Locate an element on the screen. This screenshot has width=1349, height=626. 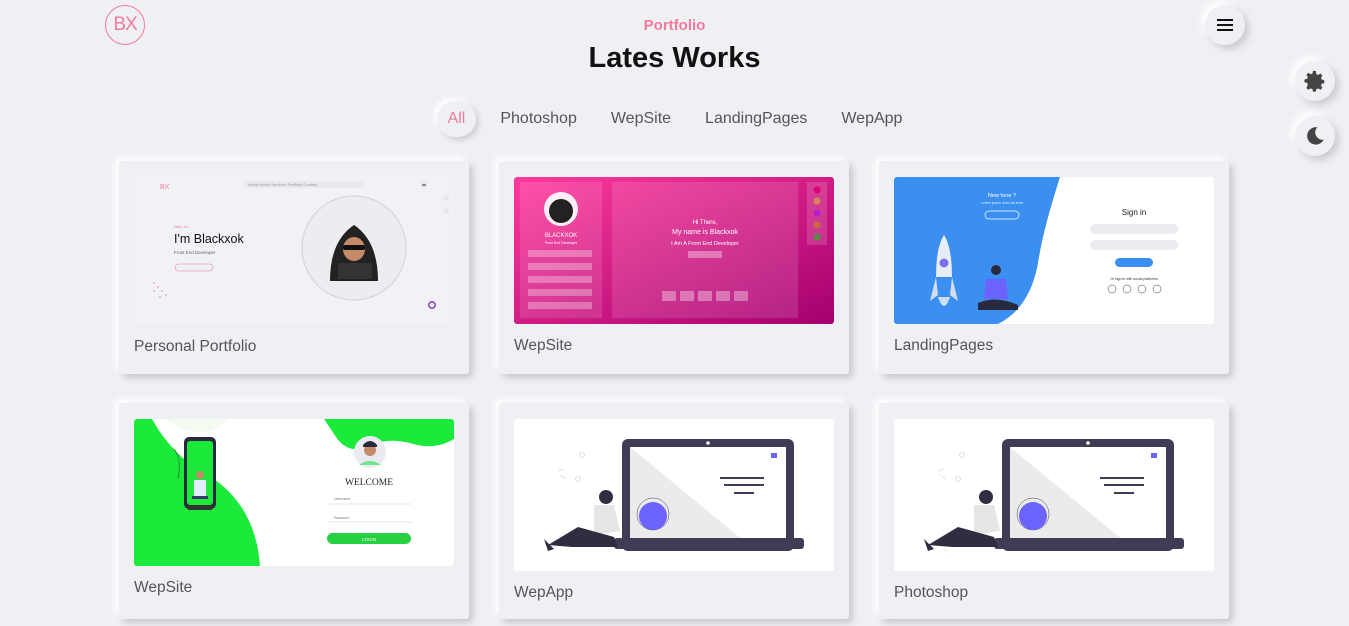
menu-button is located at coordinates (1225, 25).